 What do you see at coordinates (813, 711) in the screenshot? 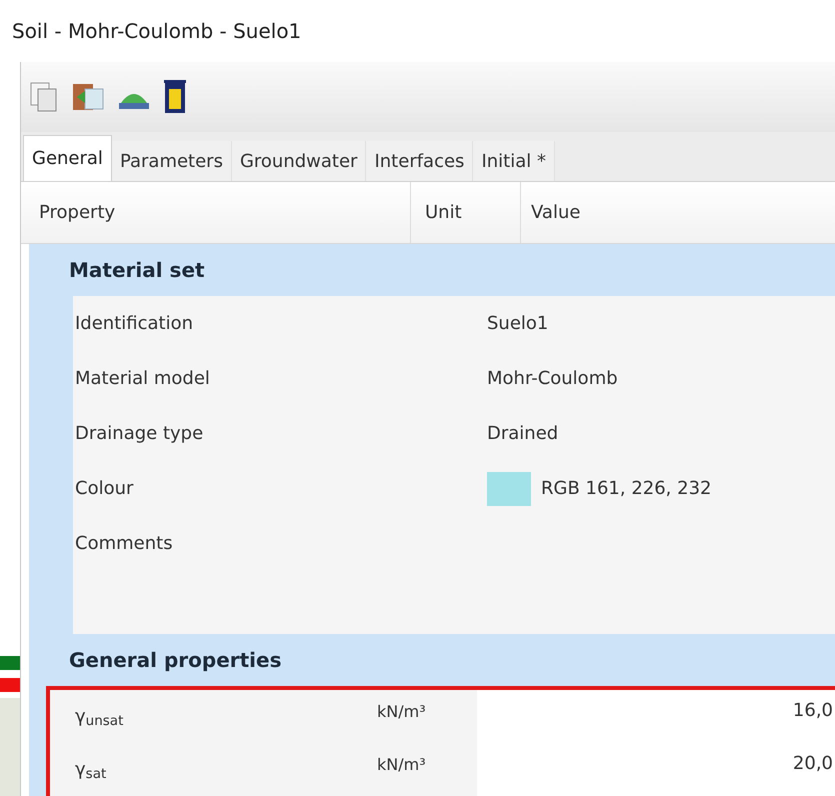
I see `value-text: 16,0` at bounding box center [813, 711].